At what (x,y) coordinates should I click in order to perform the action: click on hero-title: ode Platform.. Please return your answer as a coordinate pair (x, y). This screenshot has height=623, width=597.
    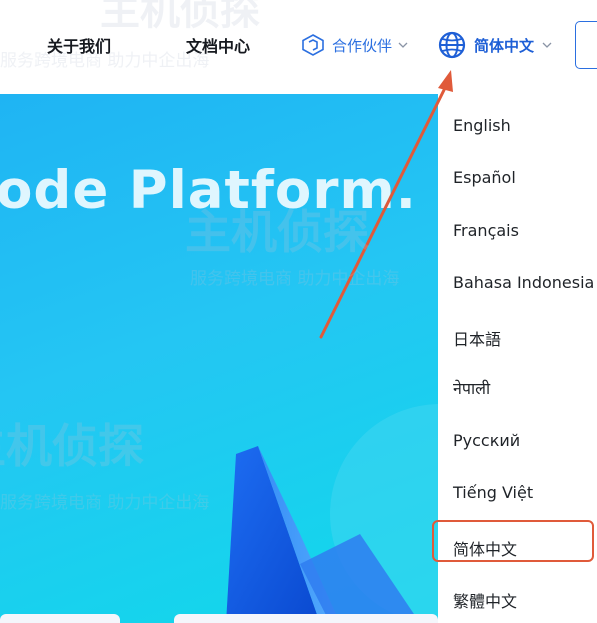
    Looking at the image, I should click on (208, 190).